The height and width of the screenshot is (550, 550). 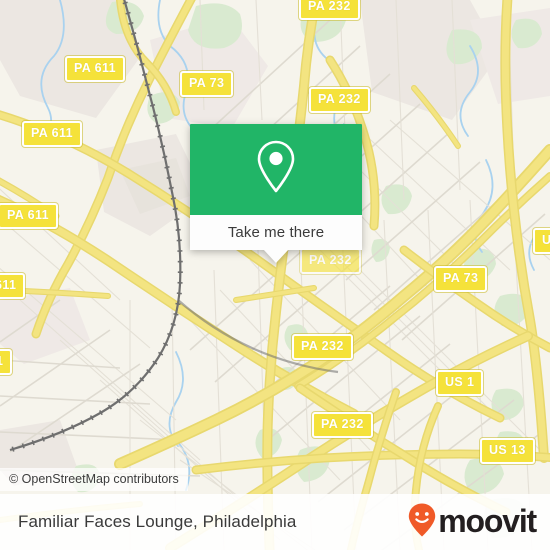 I want to click on road-shield: 611, so click(x=13, y=286).